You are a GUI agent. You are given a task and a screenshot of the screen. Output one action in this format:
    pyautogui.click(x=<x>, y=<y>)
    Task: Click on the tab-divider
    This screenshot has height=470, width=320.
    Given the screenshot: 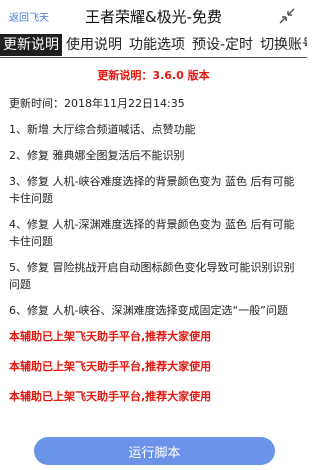 What is the action you would take?
    pyautogui.click(x=153, y=57)
    